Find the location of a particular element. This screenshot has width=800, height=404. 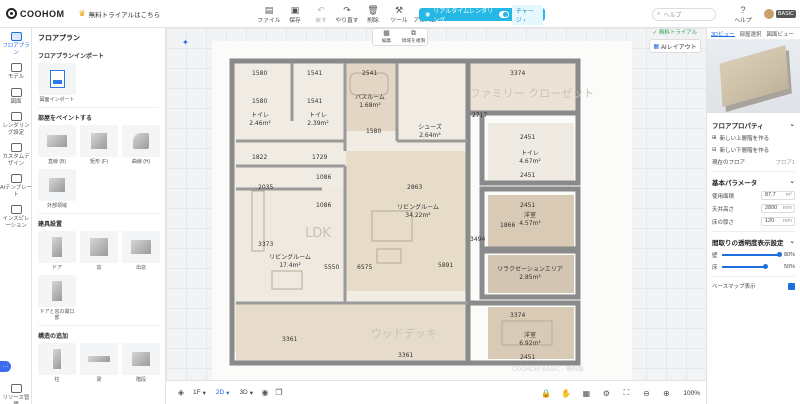

rail-item-ai-template: AIテンプレート is located at coordinates (16, 185).